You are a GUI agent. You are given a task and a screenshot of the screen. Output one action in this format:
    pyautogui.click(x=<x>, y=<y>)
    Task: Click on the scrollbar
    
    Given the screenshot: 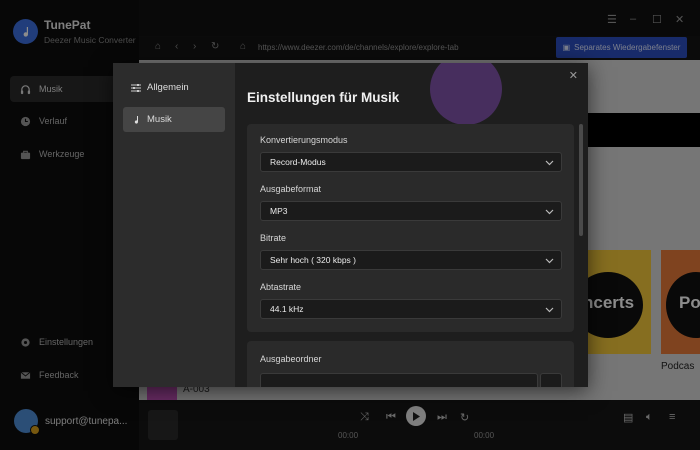 What is the action you would take?
    pyautogui.click(x=581, y=180)
    